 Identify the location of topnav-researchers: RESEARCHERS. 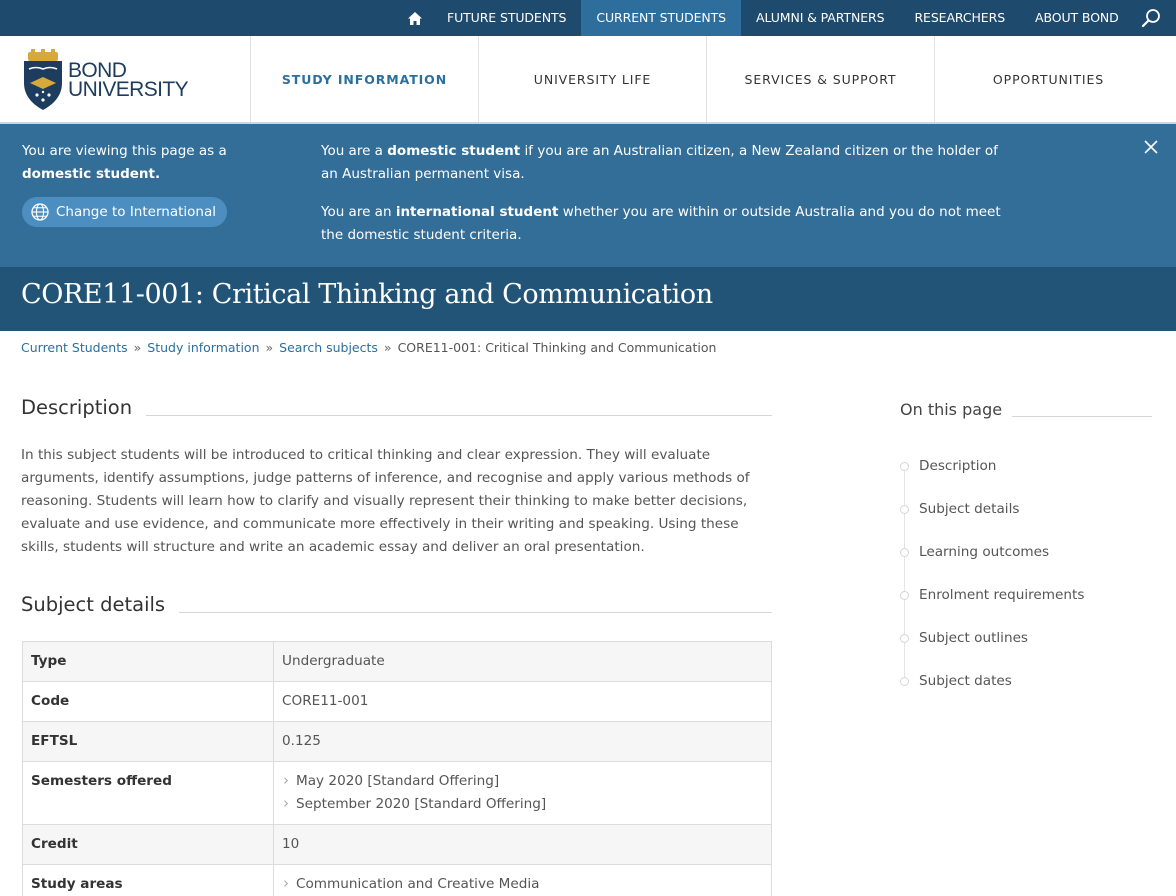
(959, 18).